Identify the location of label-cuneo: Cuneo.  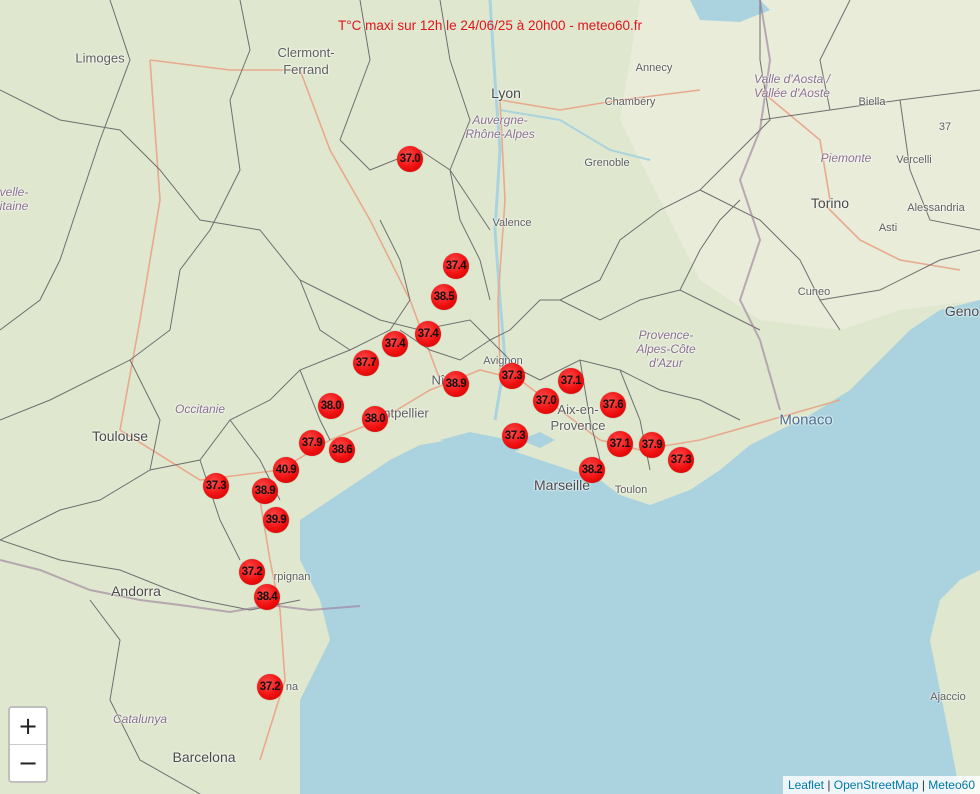
(814, 292).